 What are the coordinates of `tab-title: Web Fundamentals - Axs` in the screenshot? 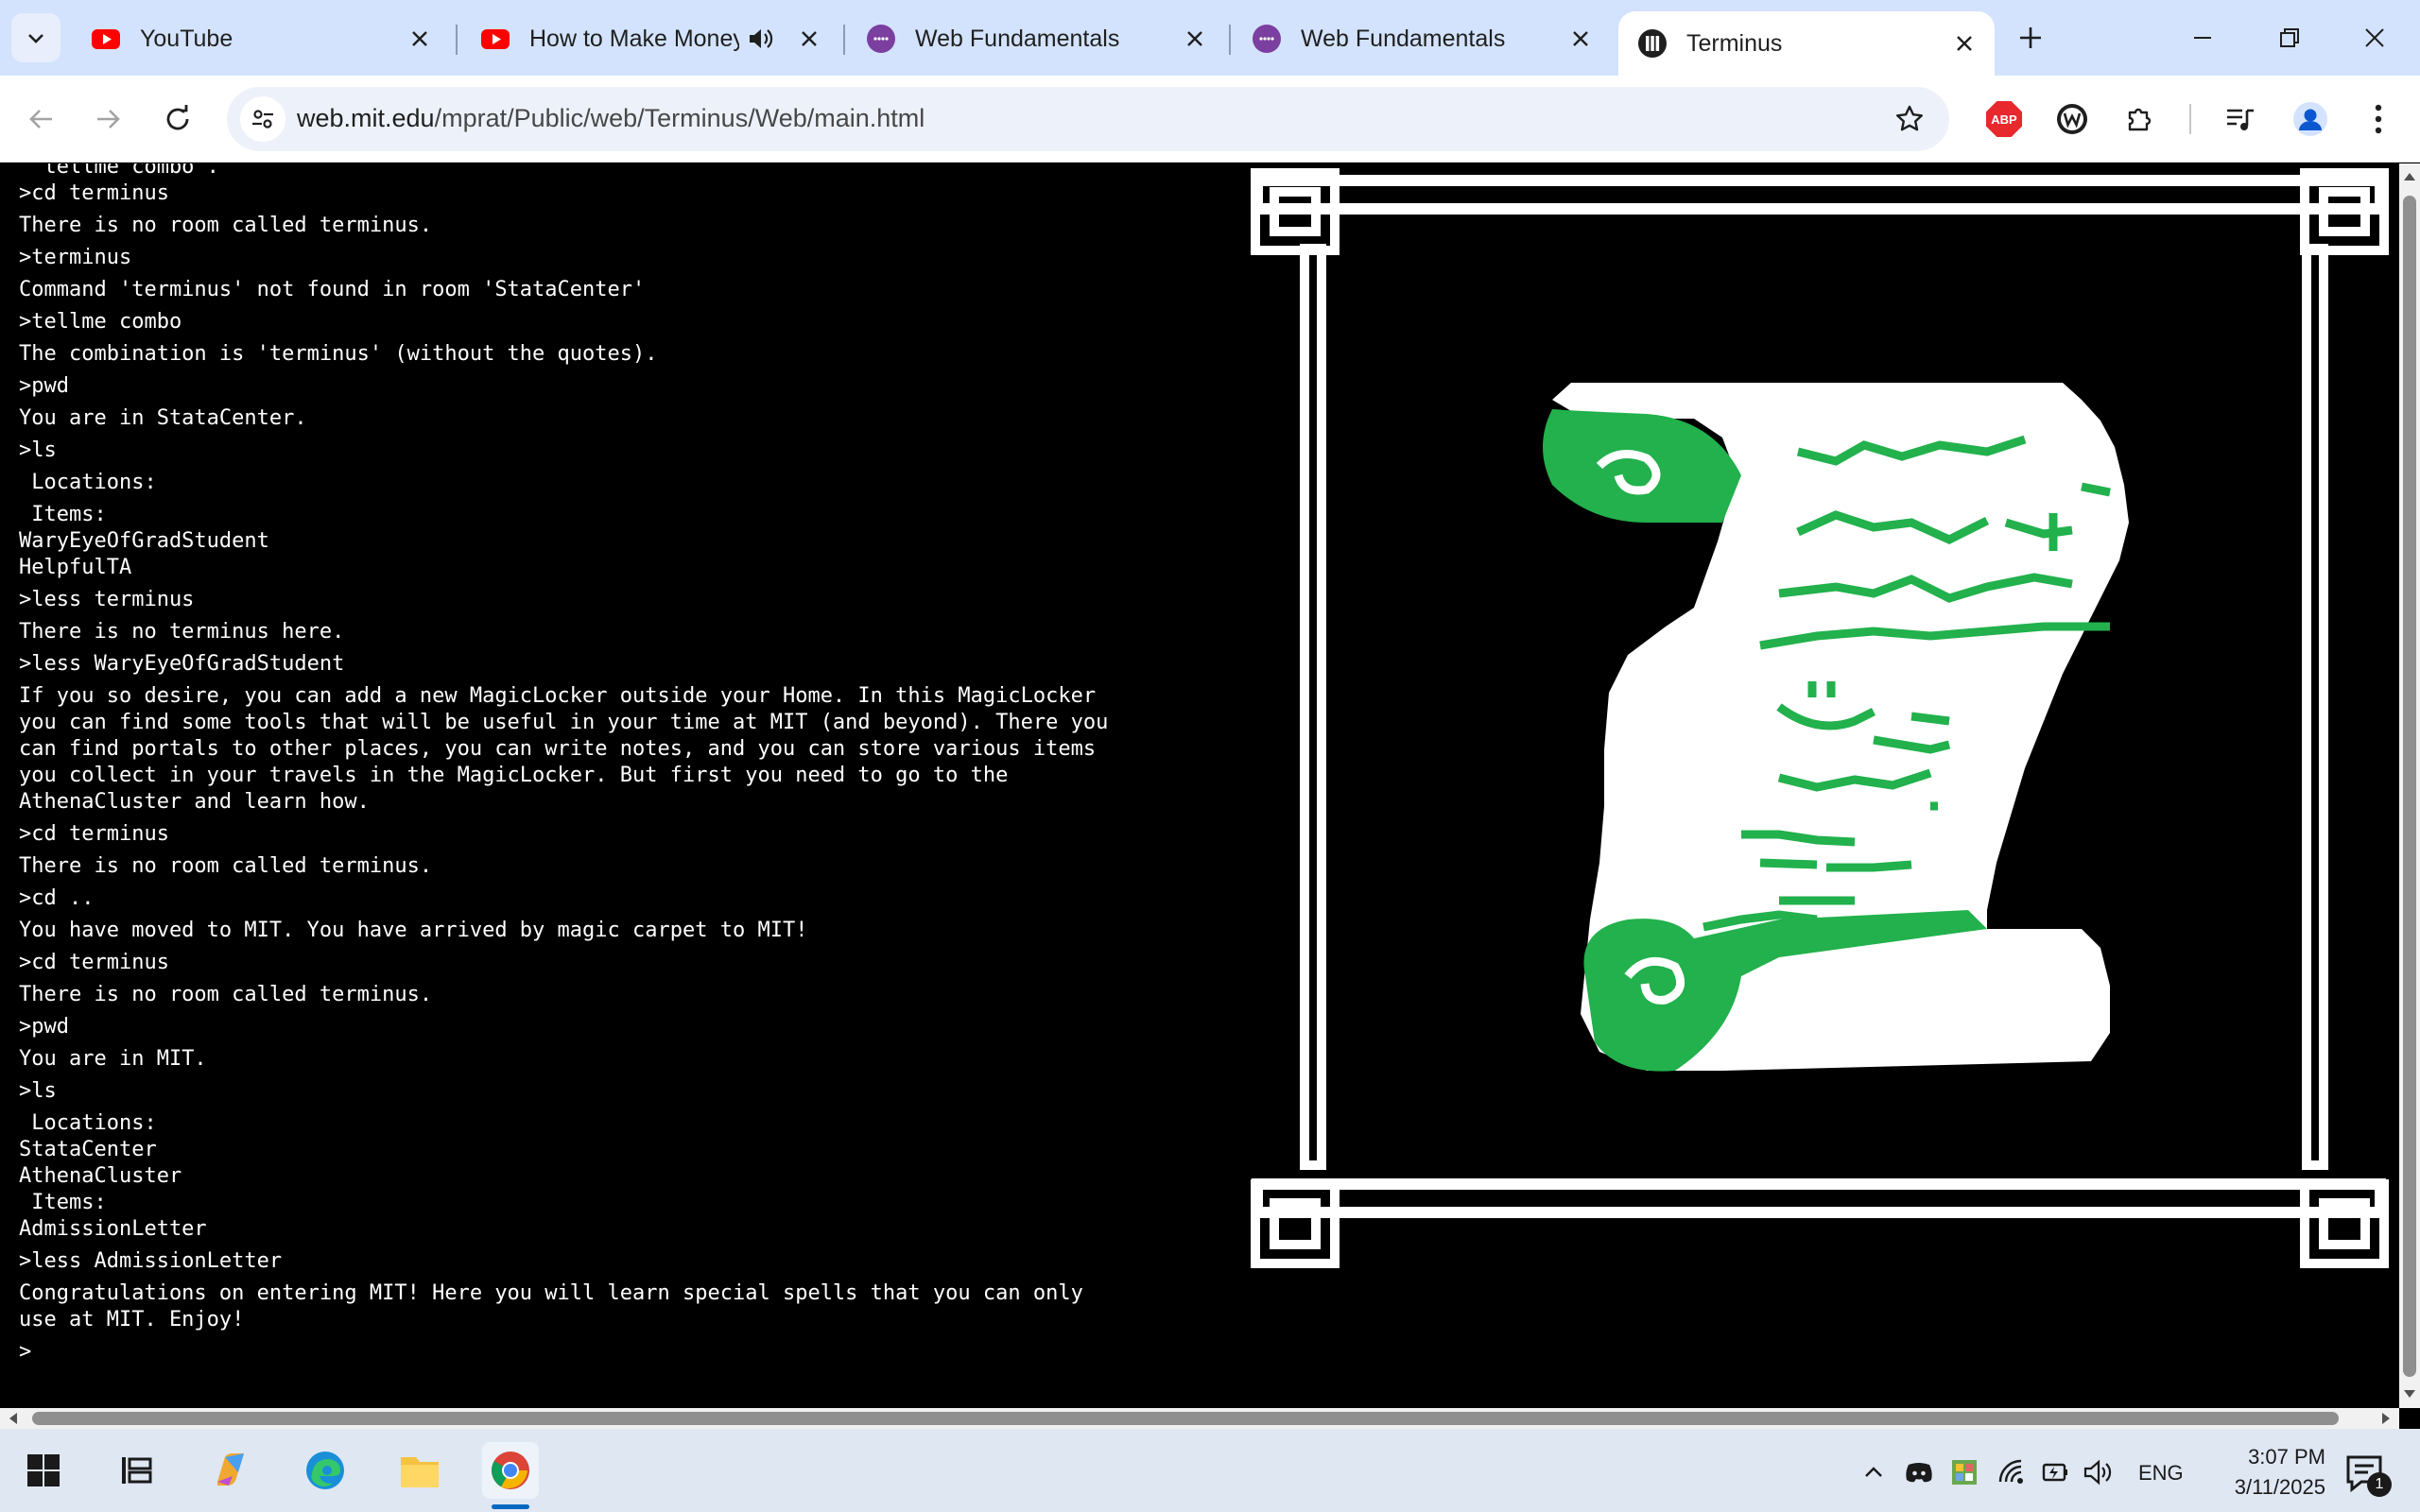 It's located at (1019, 38).